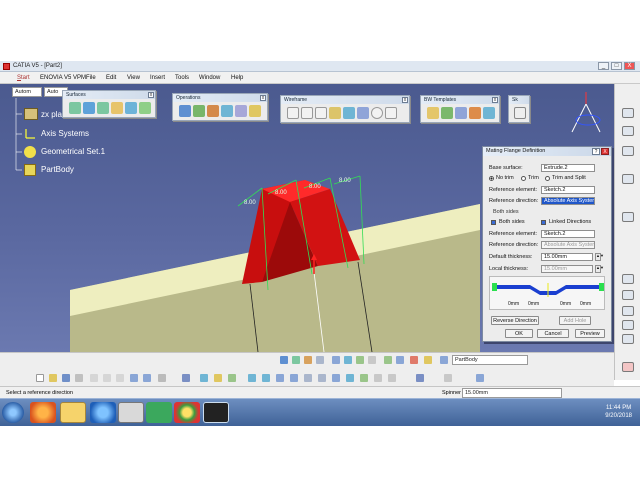 The height and width of the screenshot is (480, 640). Describe the element at coordinates (628, 325) in the screenshot. I see `surface-tool-icon` at that location.